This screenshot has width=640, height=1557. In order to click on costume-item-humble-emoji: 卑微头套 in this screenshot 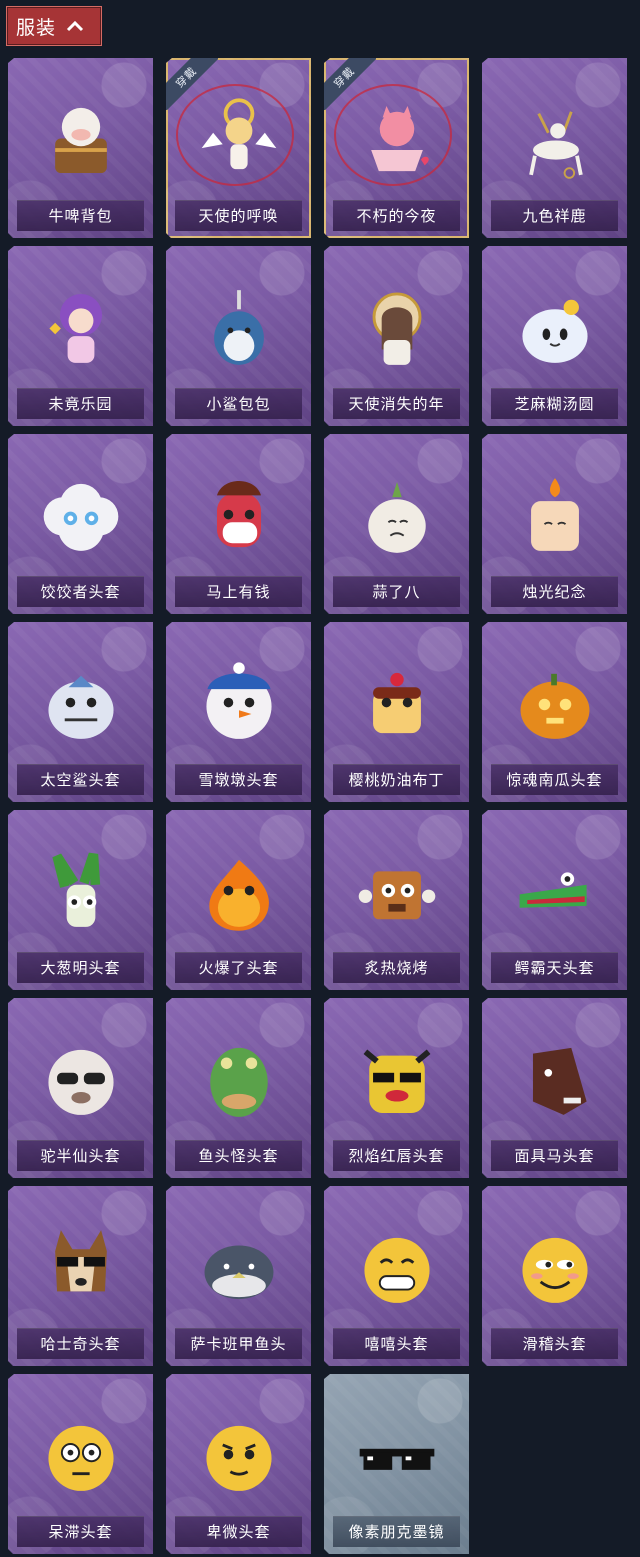, I will do `click(238, 1464)`.